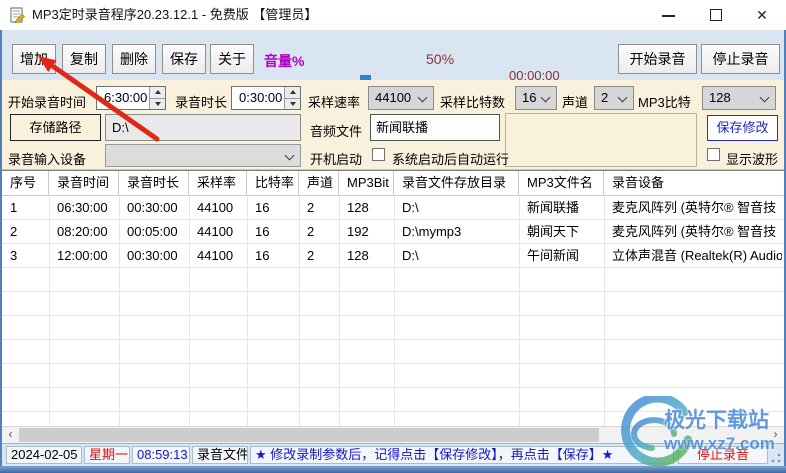 The width and height of the screenshot is (786, 473). I want to click on duration-spinner: 0:30:00, so click(266, 98).